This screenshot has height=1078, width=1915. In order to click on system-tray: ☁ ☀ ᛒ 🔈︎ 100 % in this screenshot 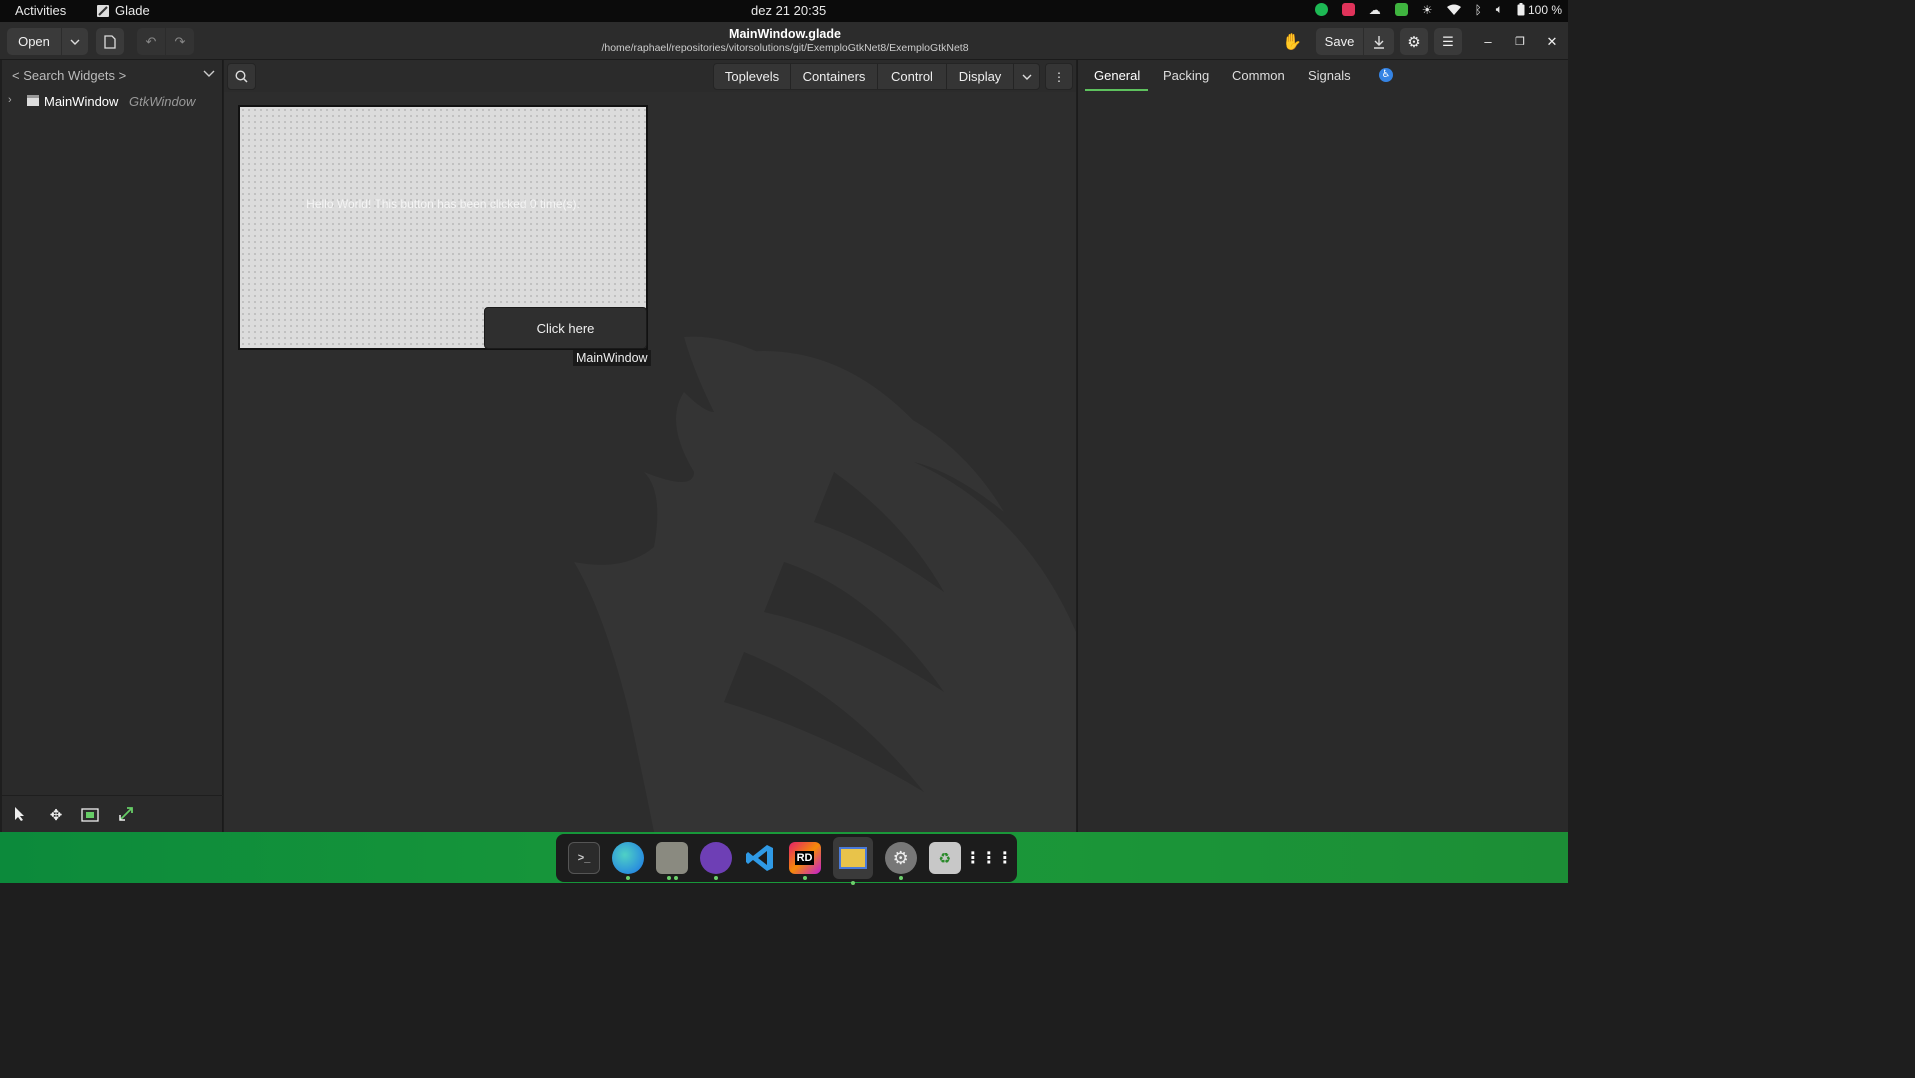, I will do `click(1438, 9)`.